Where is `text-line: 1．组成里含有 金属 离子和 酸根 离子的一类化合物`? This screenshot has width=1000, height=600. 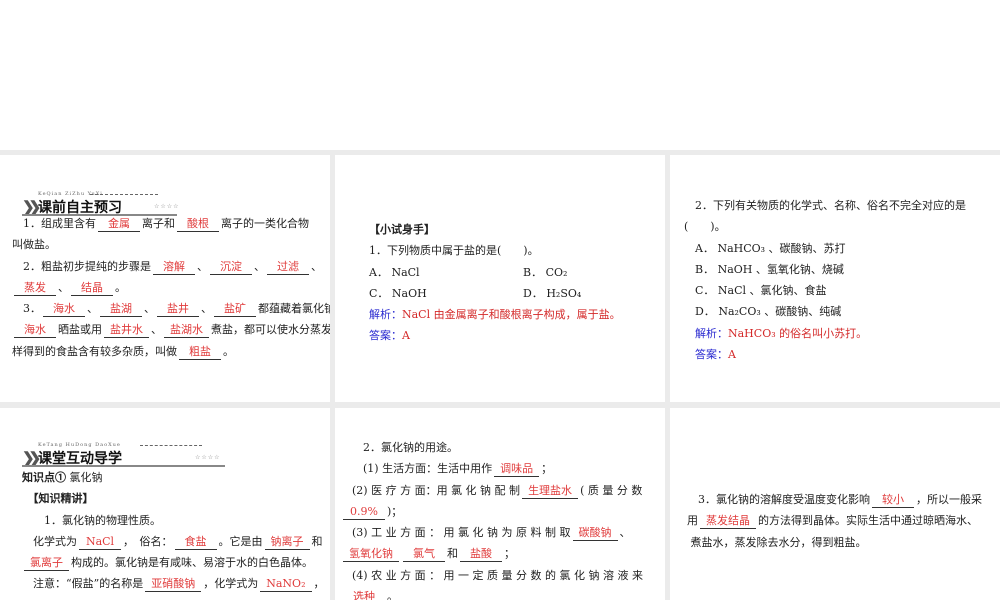
text-line: 1．组成里含有 金属 离子和 酸根 离子的一类化合物 is located at coordinates (171, 223).